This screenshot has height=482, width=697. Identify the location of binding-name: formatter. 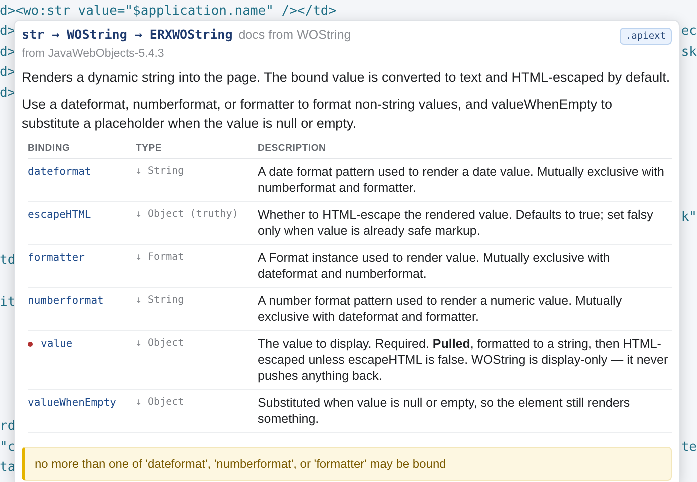
(56, 258).